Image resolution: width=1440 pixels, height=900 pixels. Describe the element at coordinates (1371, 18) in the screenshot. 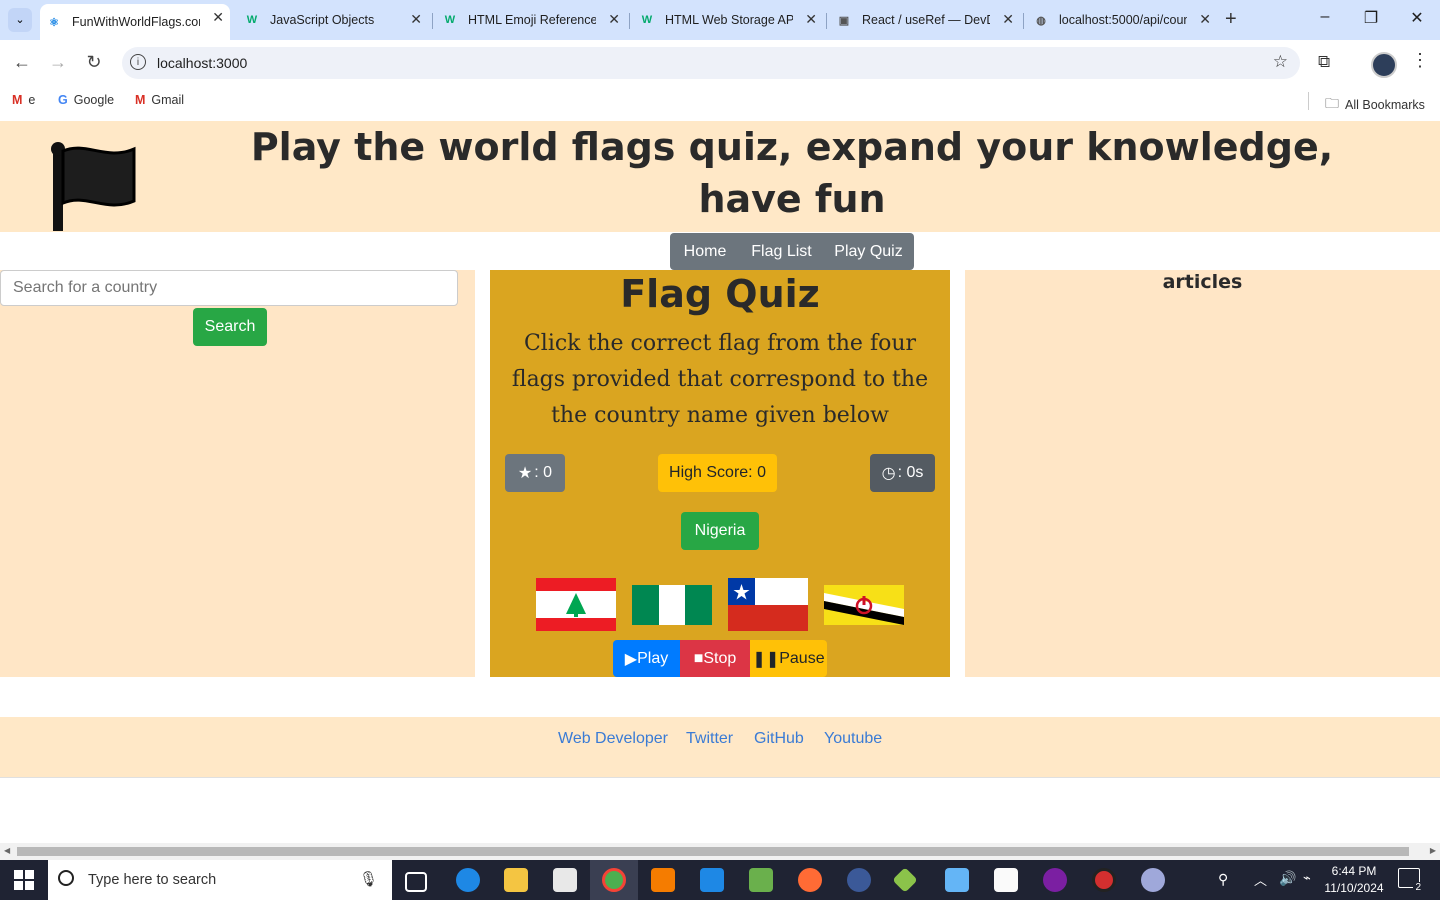

I see `restore-icon: ❐` at that location.